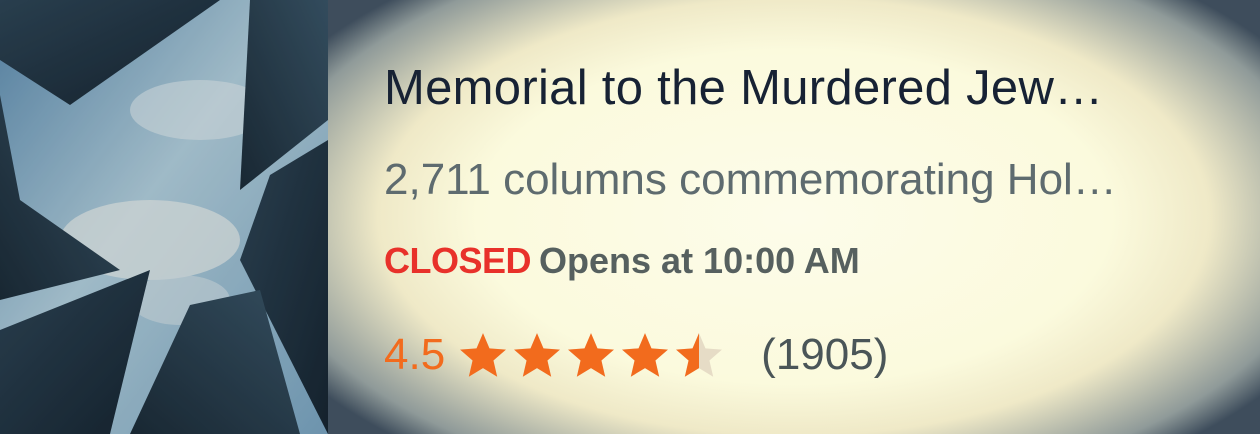 This screenshot has height=434, width=1260. I want to click on review-count: (1905), so click(824, 355).